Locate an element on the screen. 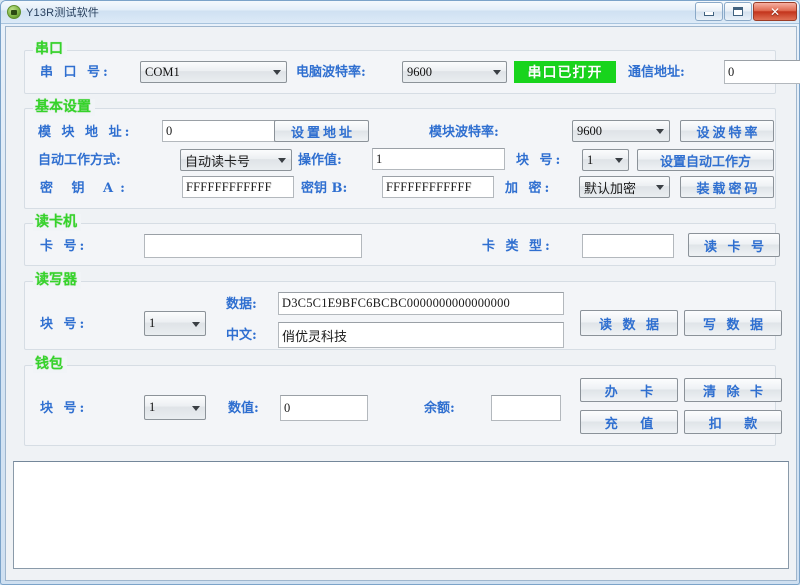  comm-address-input: 0 is located at coordinates (762, 72).